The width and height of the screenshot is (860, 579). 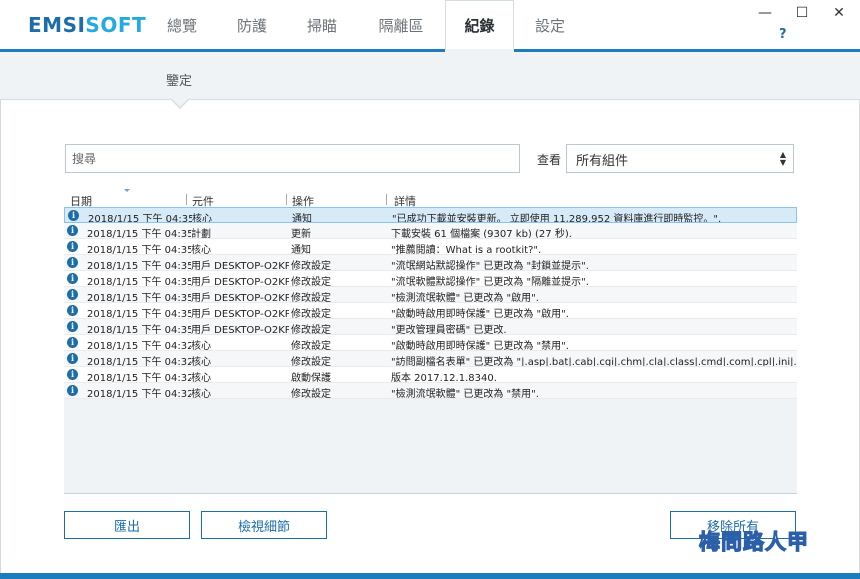 I want to click on export-button: 匯出, so click(x=127, y=525).